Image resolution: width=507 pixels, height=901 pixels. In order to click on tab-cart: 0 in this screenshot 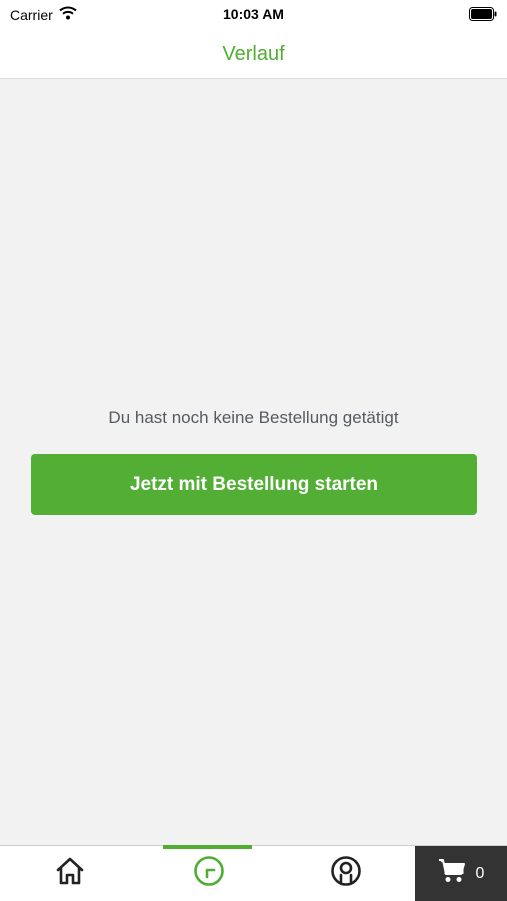, I will do `click(461, 873)`.